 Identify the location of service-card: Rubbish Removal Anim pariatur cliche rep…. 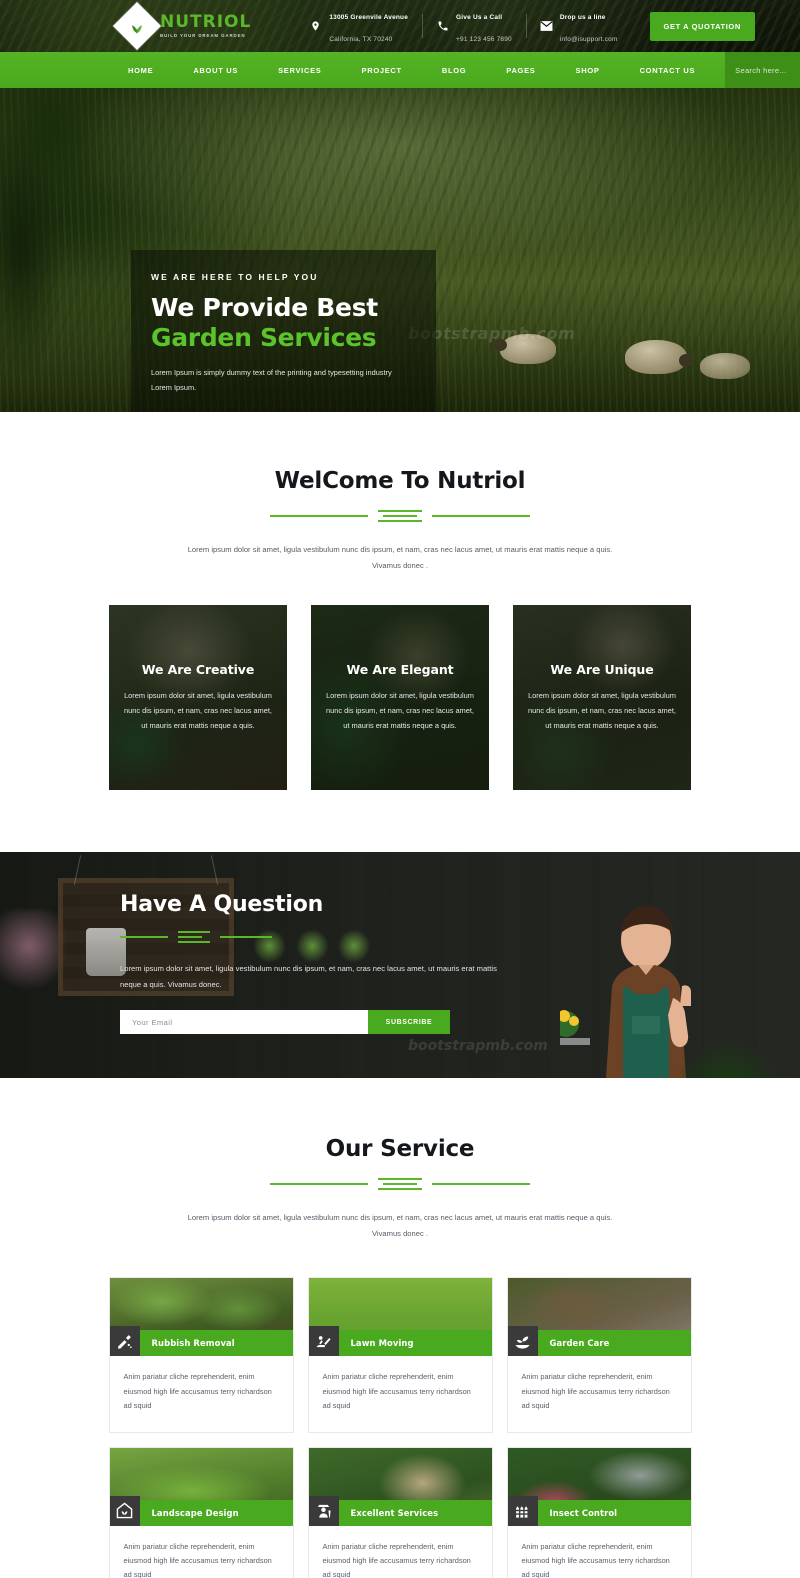
(201, 1355).